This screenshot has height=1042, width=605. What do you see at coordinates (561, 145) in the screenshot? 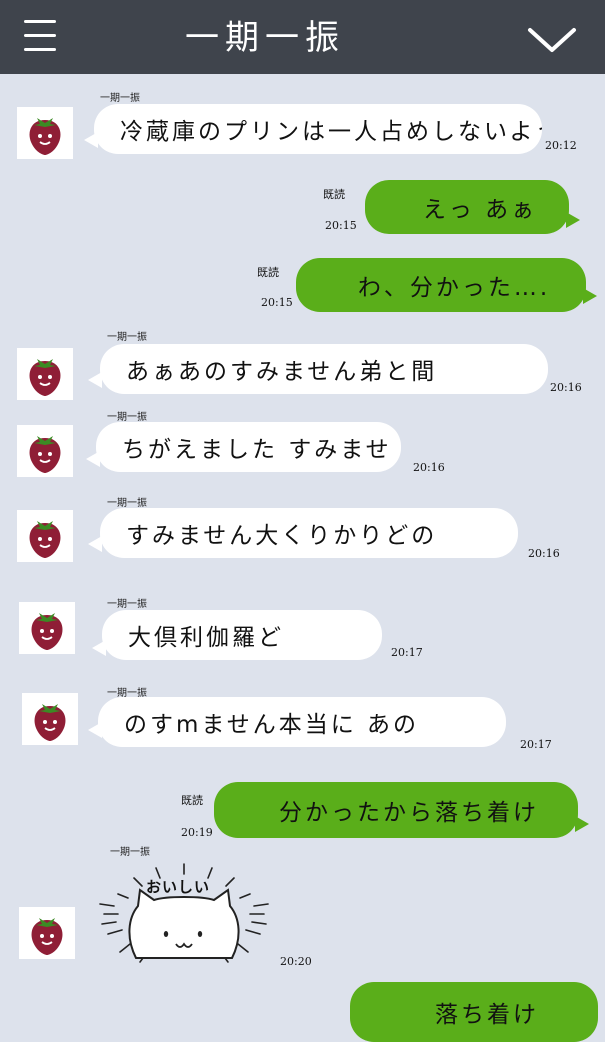
I see `timestamp: 20:12` at bounding box center [561, 145].